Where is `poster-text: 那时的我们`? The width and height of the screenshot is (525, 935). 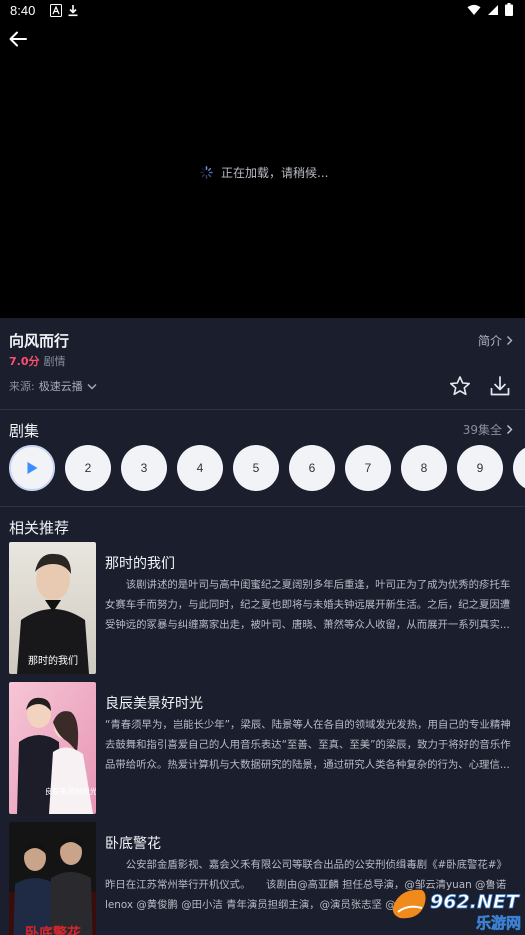 poster-text: 那时的我们 is located at coordinates (53, 660).